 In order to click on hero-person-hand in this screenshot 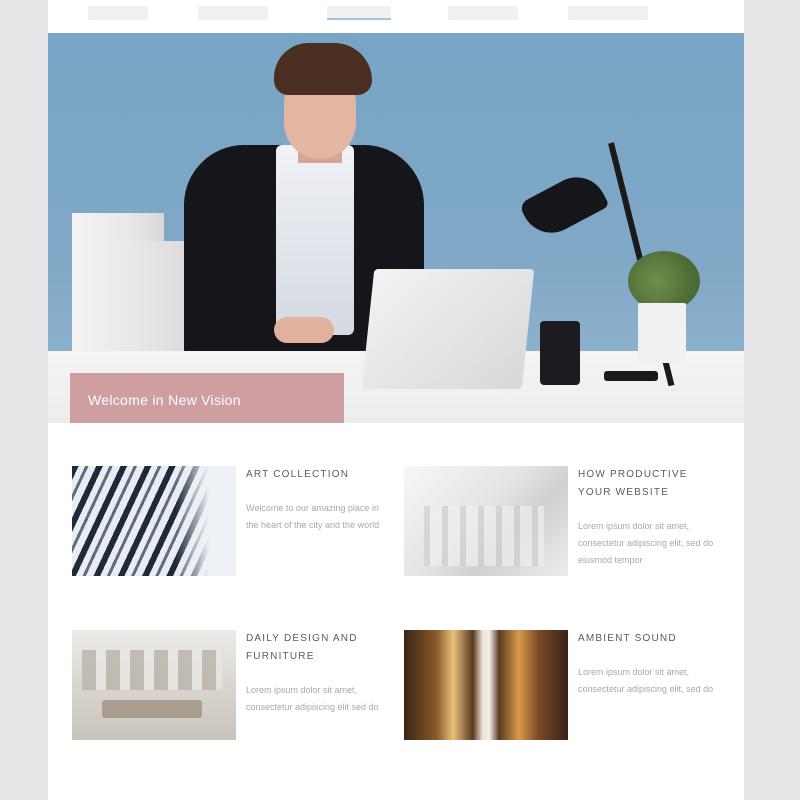, I will do `click(304, 330)`.